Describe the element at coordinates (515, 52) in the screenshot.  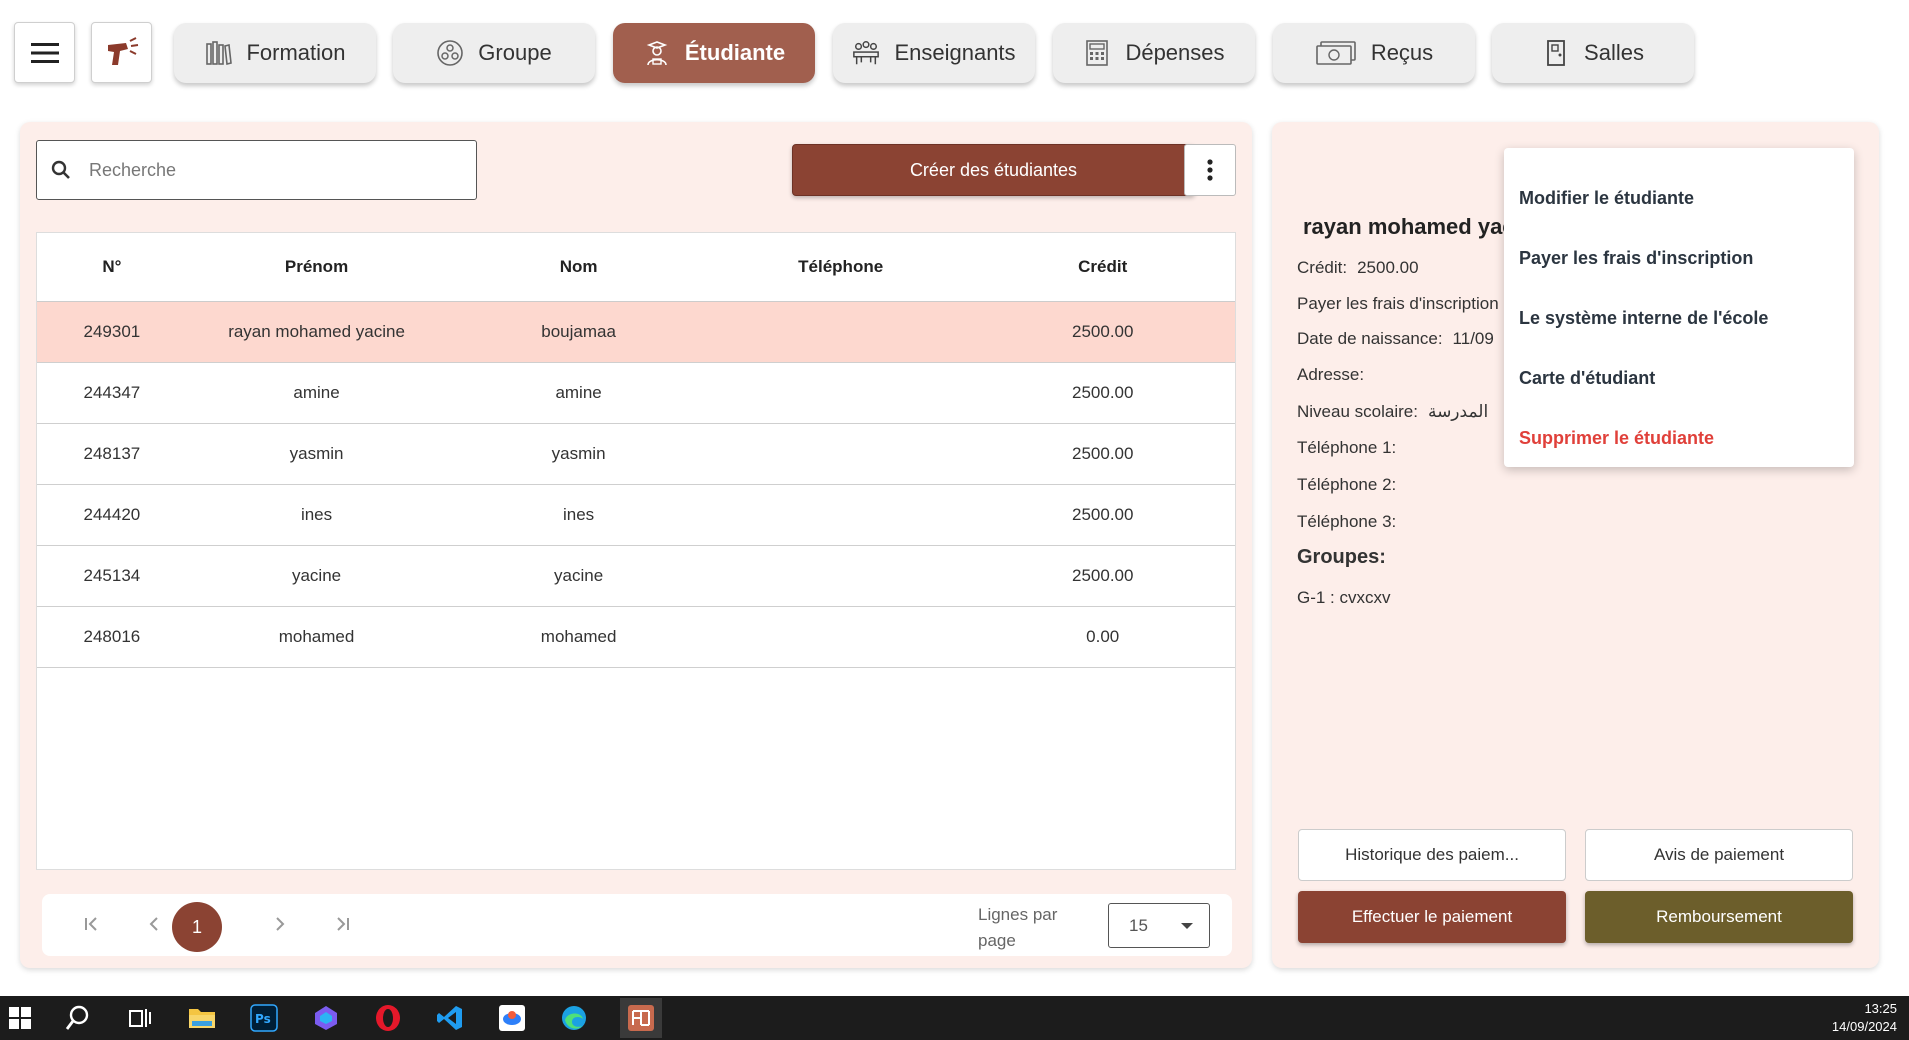
I see `tab-label: Groupe` at that location.